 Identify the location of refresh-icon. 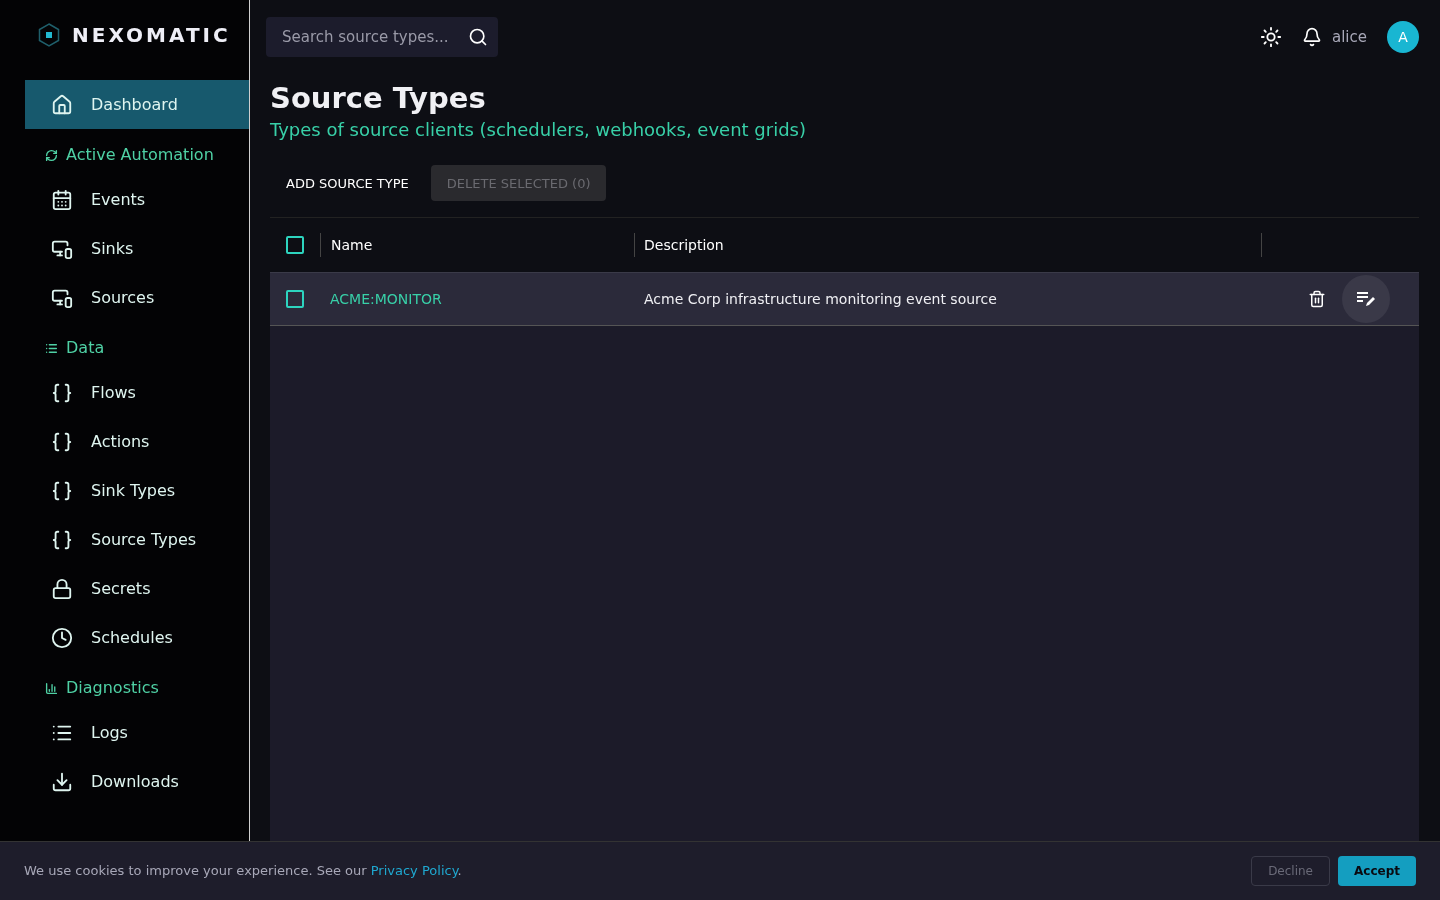
(51, 155).